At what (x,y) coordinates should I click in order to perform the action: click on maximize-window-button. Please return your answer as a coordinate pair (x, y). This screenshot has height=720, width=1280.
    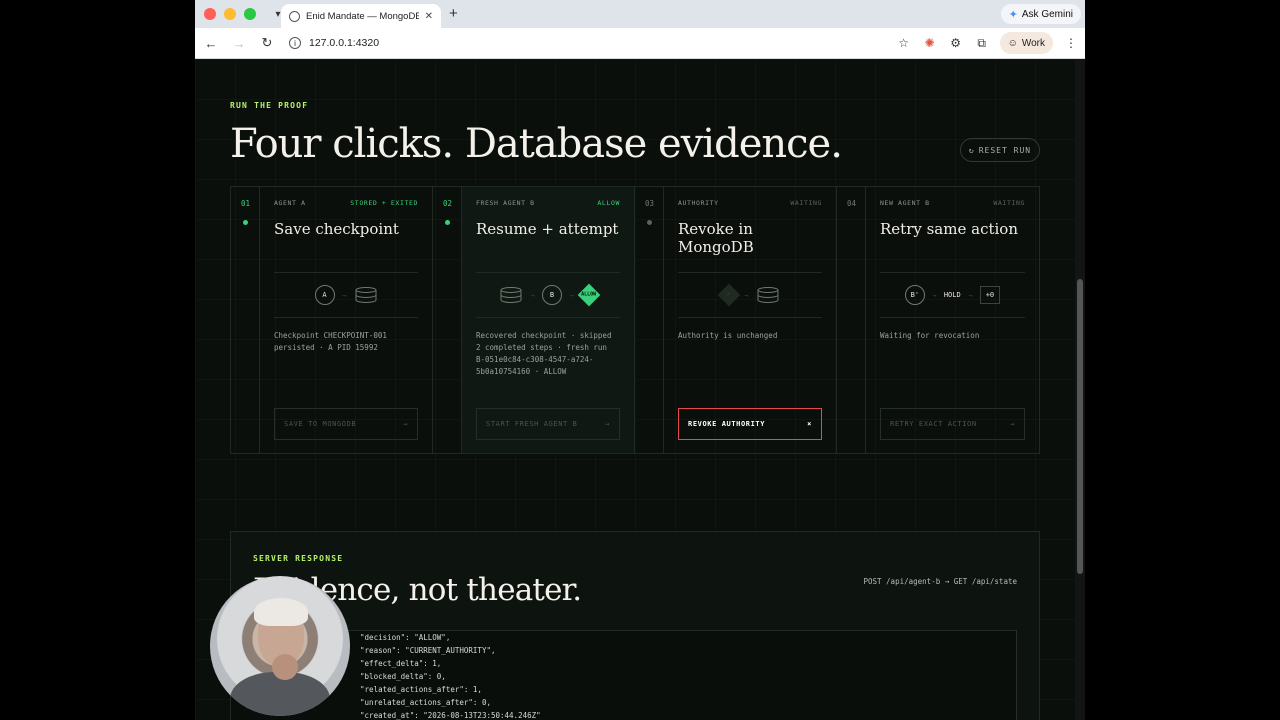
    Looking at the image, I should click on (250, 14).